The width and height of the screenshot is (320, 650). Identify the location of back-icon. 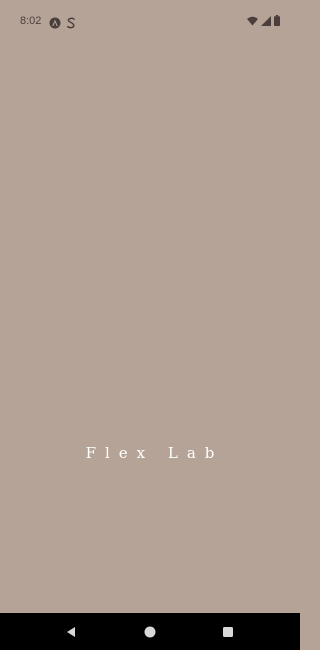
(71, 632).